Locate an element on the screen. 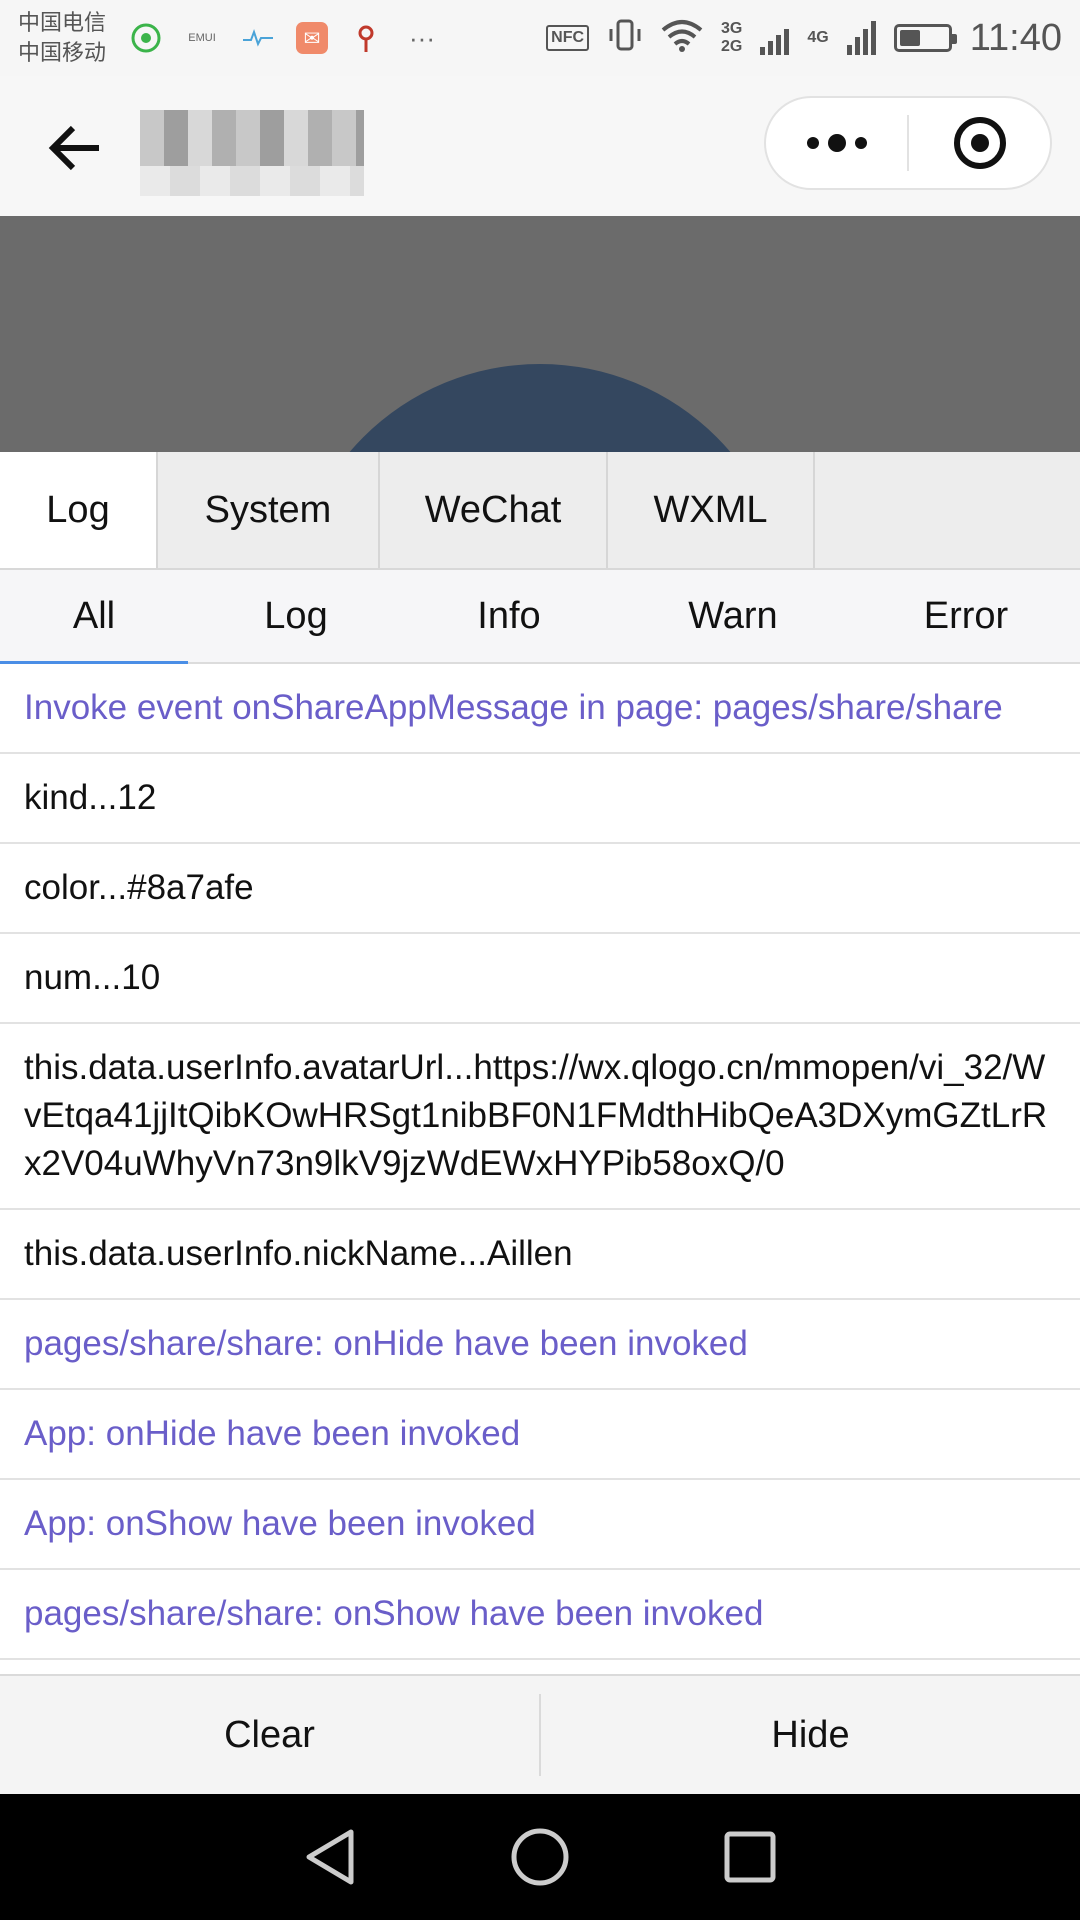 The height and width of the screenshot is (1920, 1080). filter-log: Log is located at coordinates (296, 616).